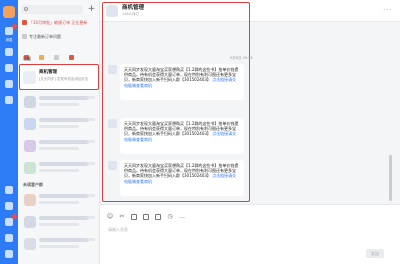 The width and height of the screenshot is (400, 264). What do you see at coordinates (9, 254) in the screenshot?
I see `menu-icon` at bounding box center [9, 254].